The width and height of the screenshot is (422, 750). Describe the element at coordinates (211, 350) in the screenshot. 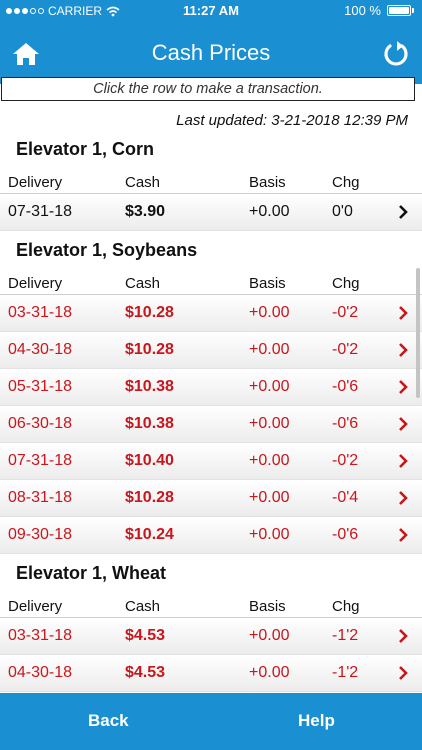

I see `price-row: 04-30-18 $10.28 +0.00 -0'2` at that location.